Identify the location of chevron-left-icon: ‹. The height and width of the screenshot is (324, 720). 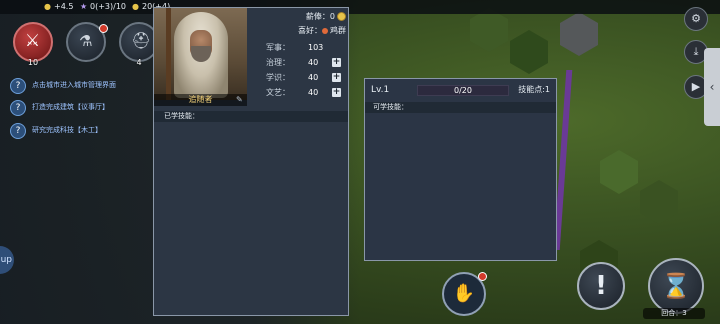
(712, 87).